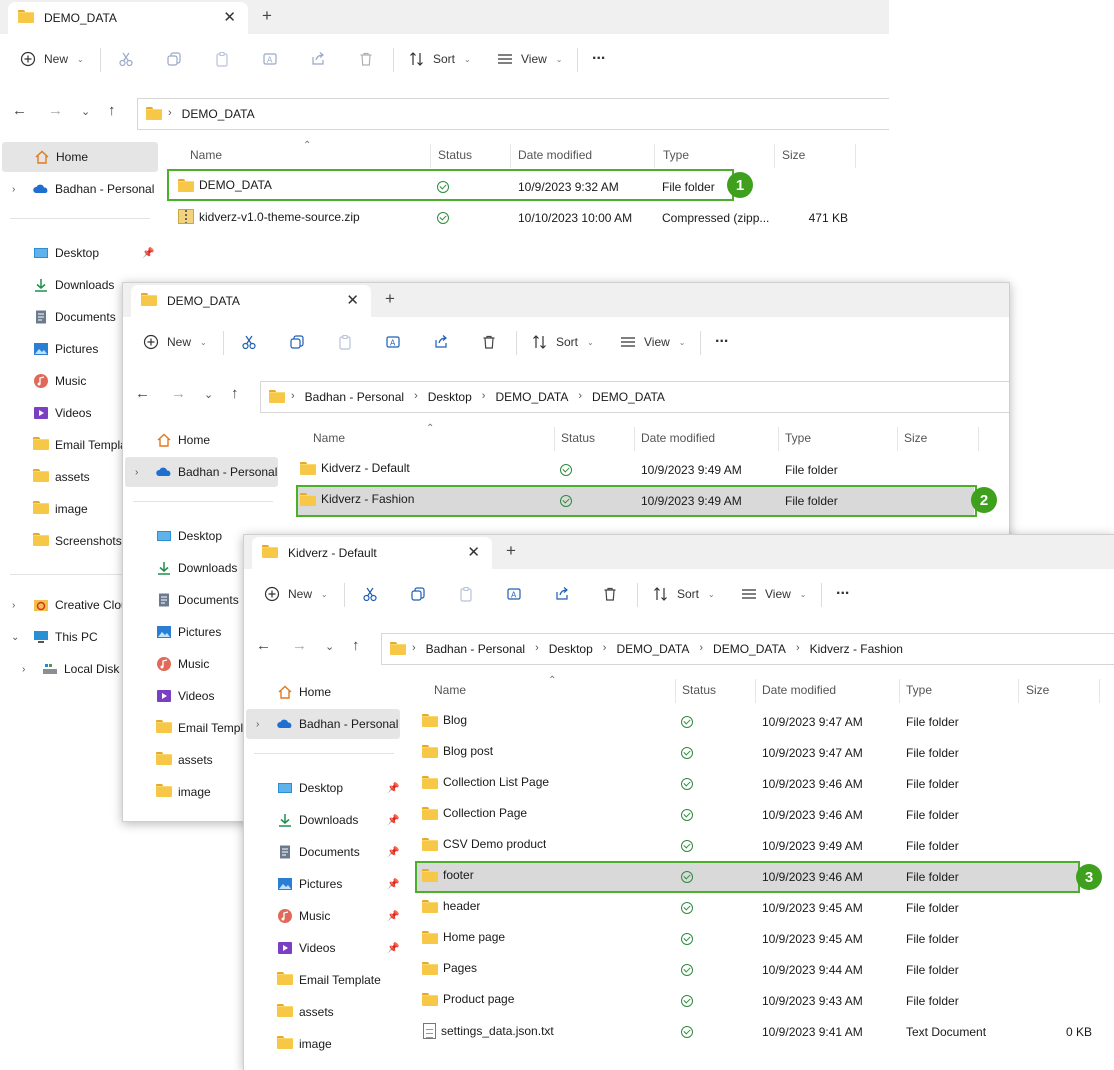 The width and height of the screenshot is (1114, 1070). Describe the element at coordinates (684, 594) in the screenshot. I see `sort-button: Sort ⌄` at that location.